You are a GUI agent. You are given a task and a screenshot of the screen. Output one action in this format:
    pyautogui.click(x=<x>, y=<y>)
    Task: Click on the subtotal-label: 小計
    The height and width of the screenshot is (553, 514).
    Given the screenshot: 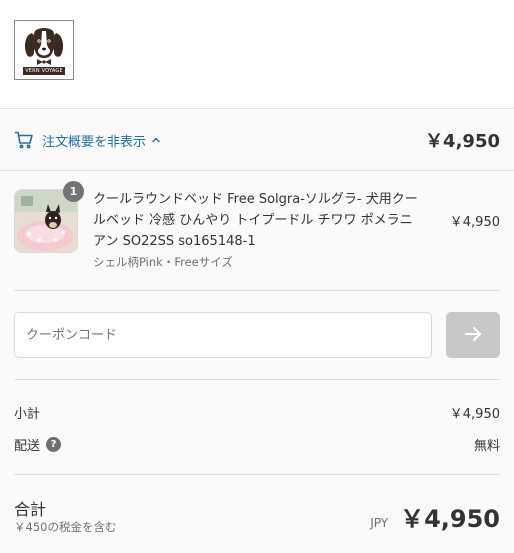 What is the action you would take?
    pyautogui.click(x=27, y=414)
    